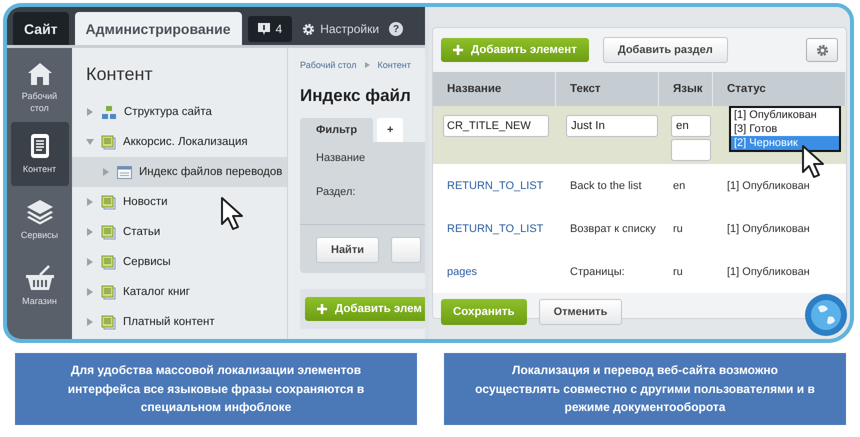 The height and width of the screenshot is (437, 860). Describe the element at coordinates (341, 29) in the screenshot. I see `settings-button: Настройки` at that location.